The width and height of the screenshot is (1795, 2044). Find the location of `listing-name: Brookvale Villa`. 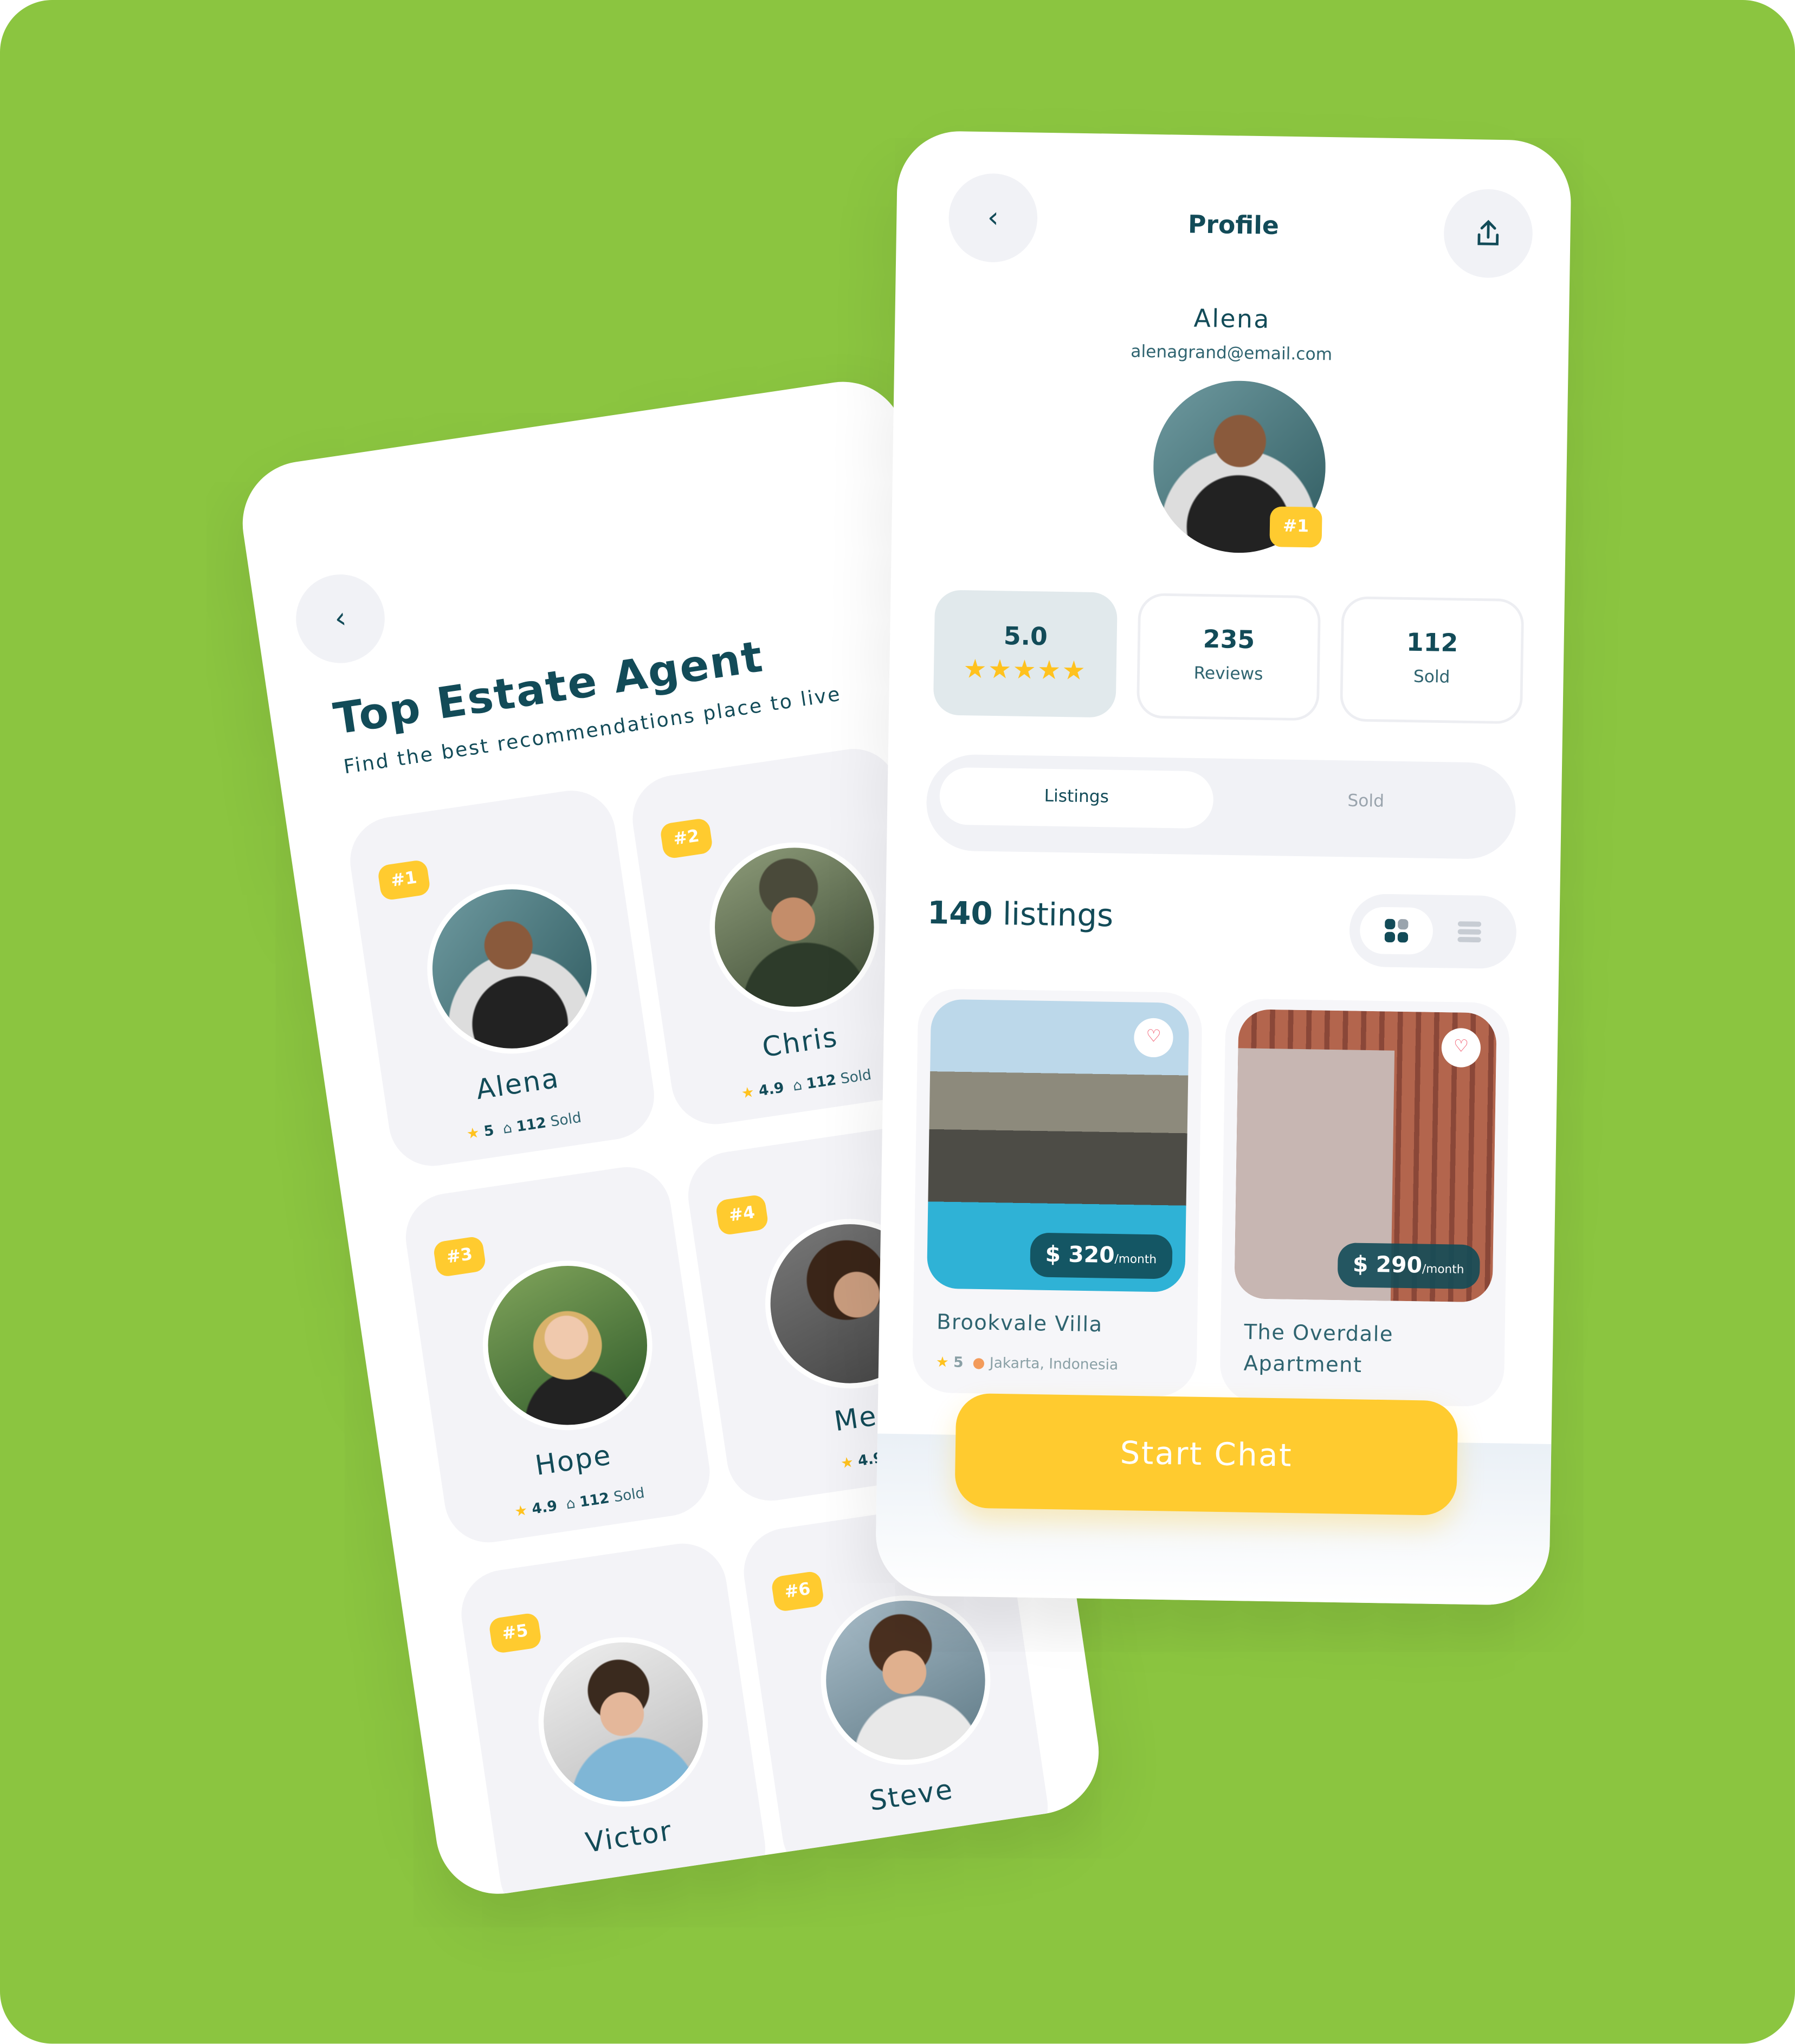

listing-name: Brookvale Villa is located at coordinates (1019, 1323).